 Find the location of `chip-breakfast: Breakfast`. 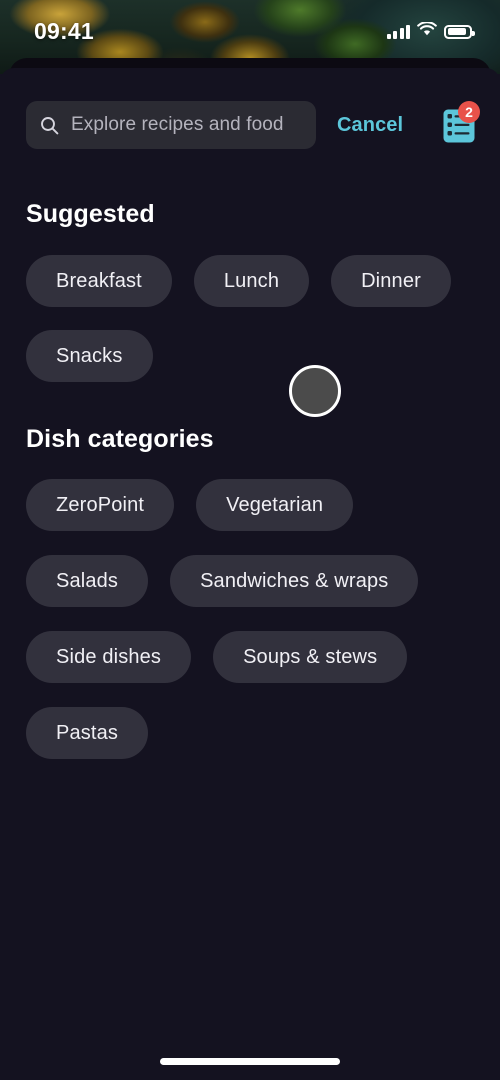

chip-breakfast: Breakfast is located at coordinates (99, 281).